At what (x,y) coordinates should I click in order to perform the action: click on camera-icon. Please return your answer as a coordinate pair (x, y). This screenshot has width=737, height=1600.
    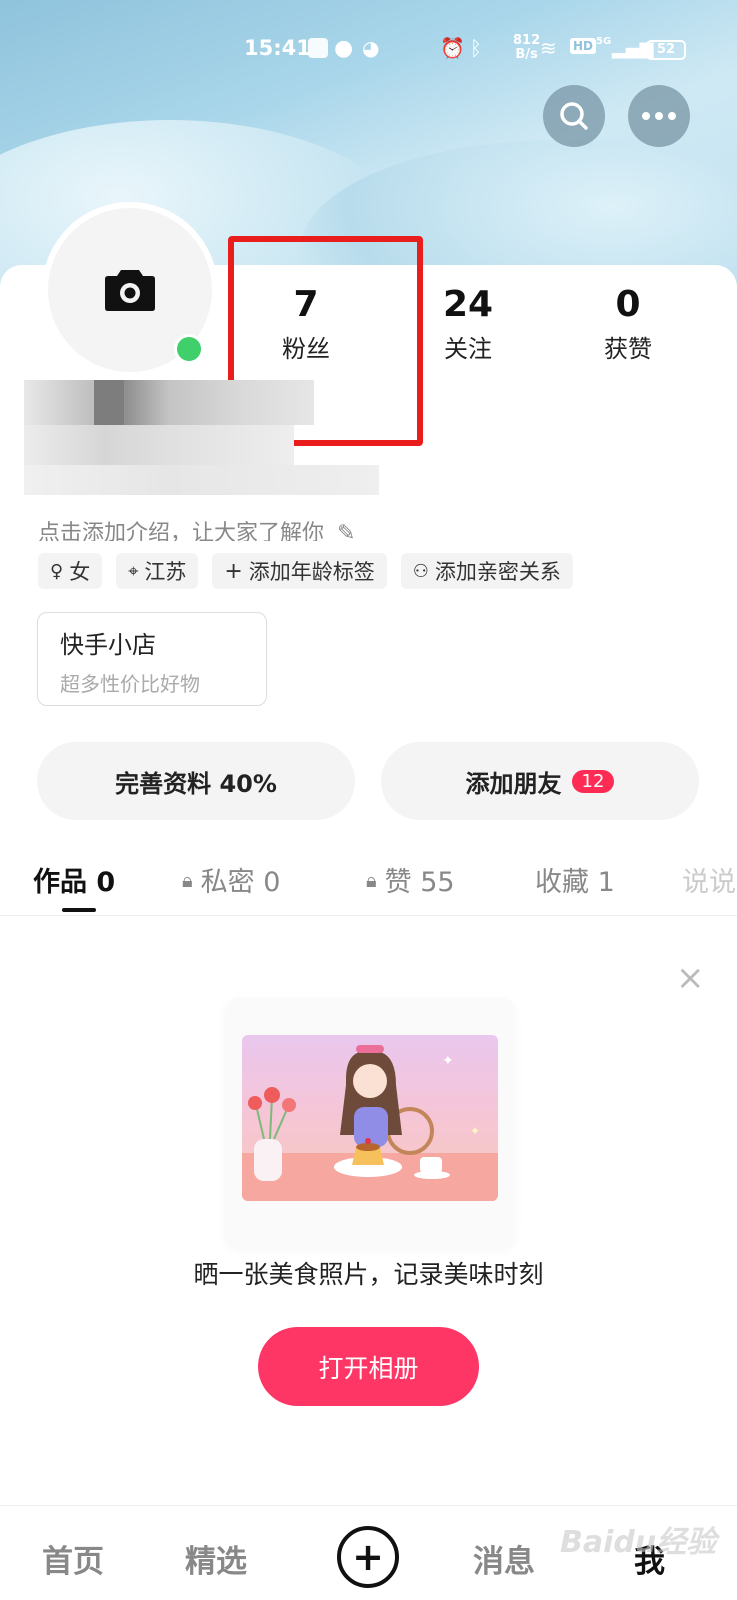
    Looking at the image, I should click on (130, 290).